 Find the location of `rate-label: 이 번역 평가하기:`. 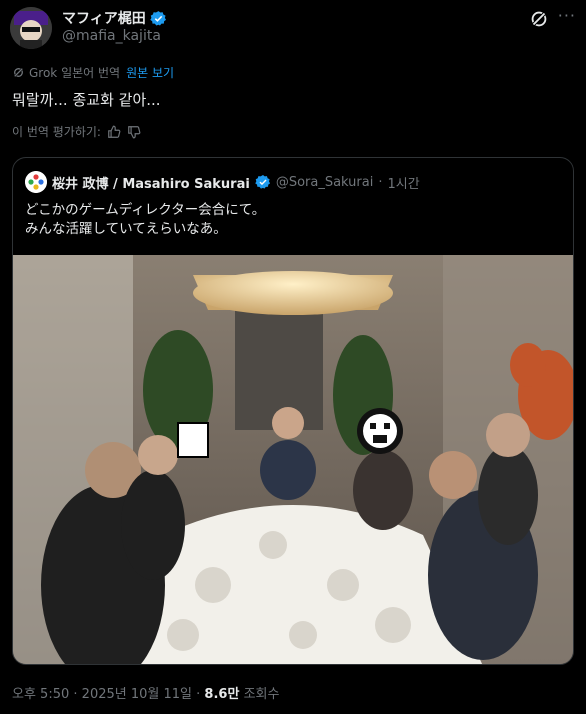

rate-label: 이 번역 평가하기: is located at coordinates (56, 132).